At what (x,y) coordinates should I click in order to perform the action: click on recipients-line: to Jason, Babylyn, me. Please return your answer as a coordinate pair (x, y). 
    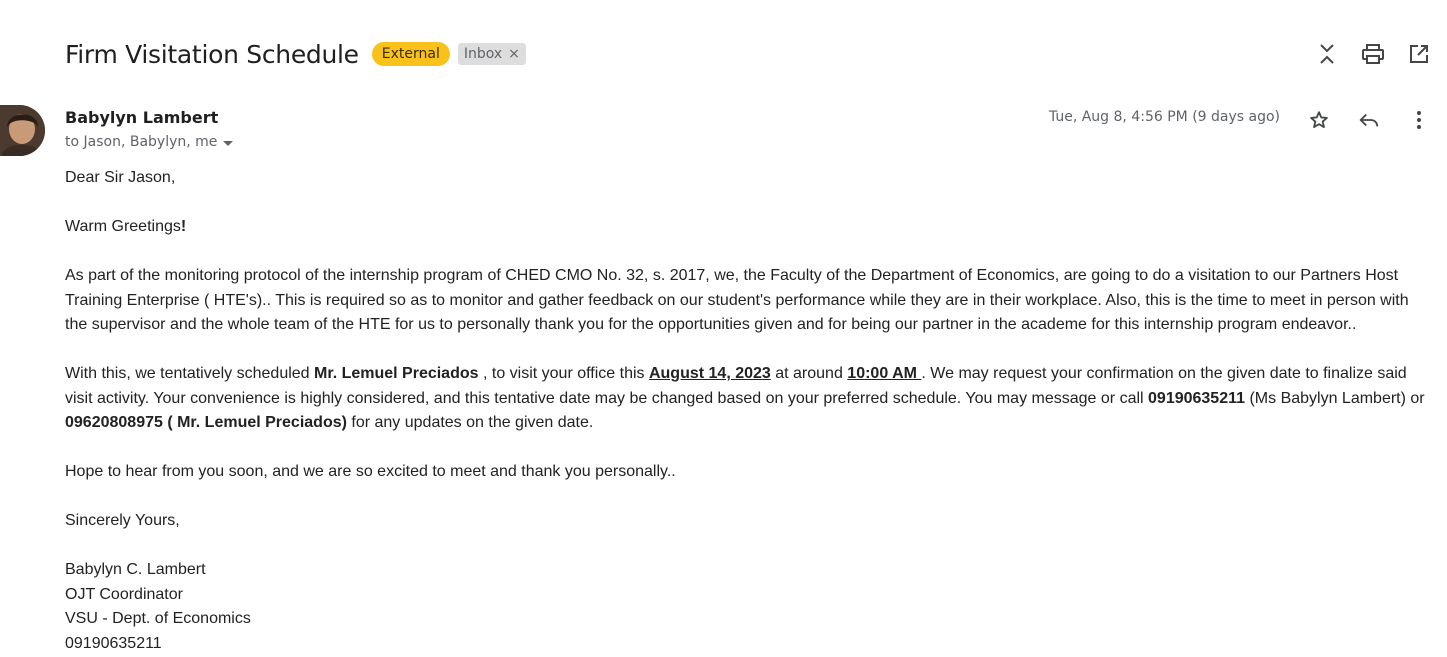
    Looking at the image, I should click on (149, 142).